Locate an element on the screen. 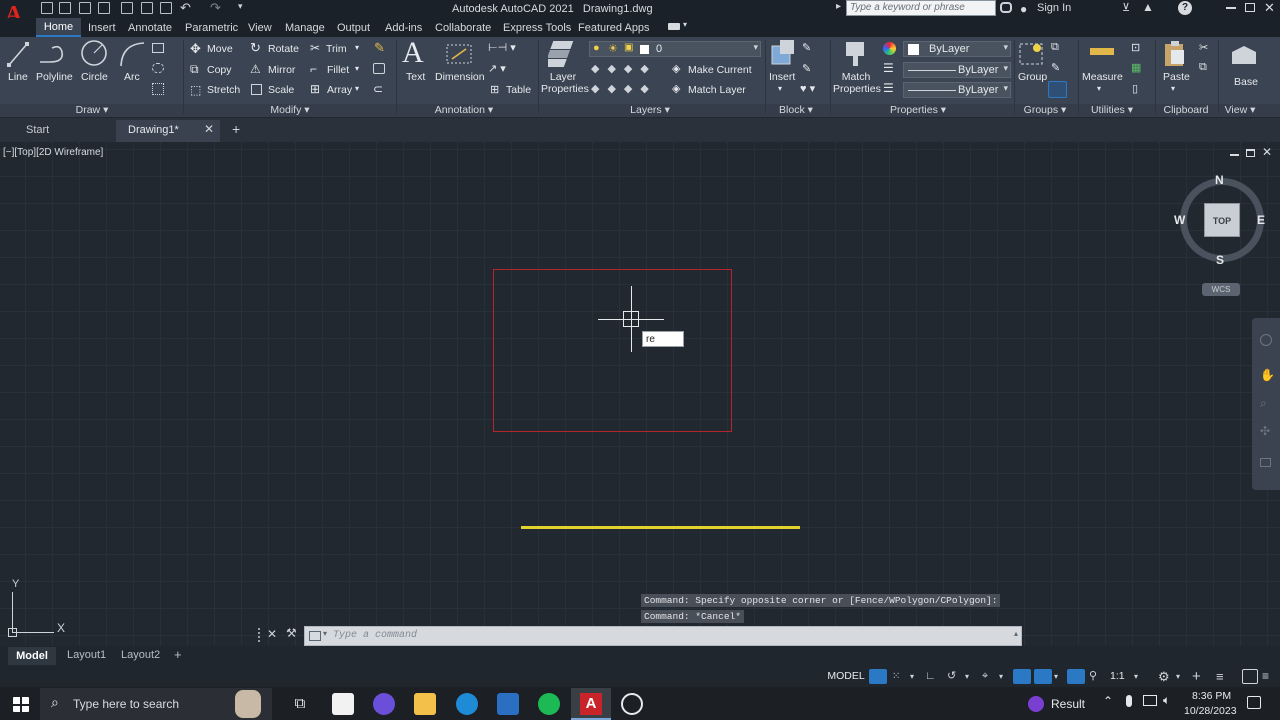 This screenshot has width=1280, height=720. file-tab-start: Start is located at coordinates (57, 131).